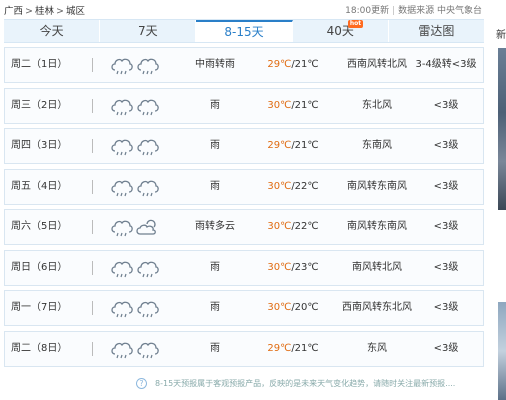 This screenshot has height=400, width=506. Describe the element at coordinates (341, 31) in the screenshot. I see `tab-40-days: 40天 hot` at that location.